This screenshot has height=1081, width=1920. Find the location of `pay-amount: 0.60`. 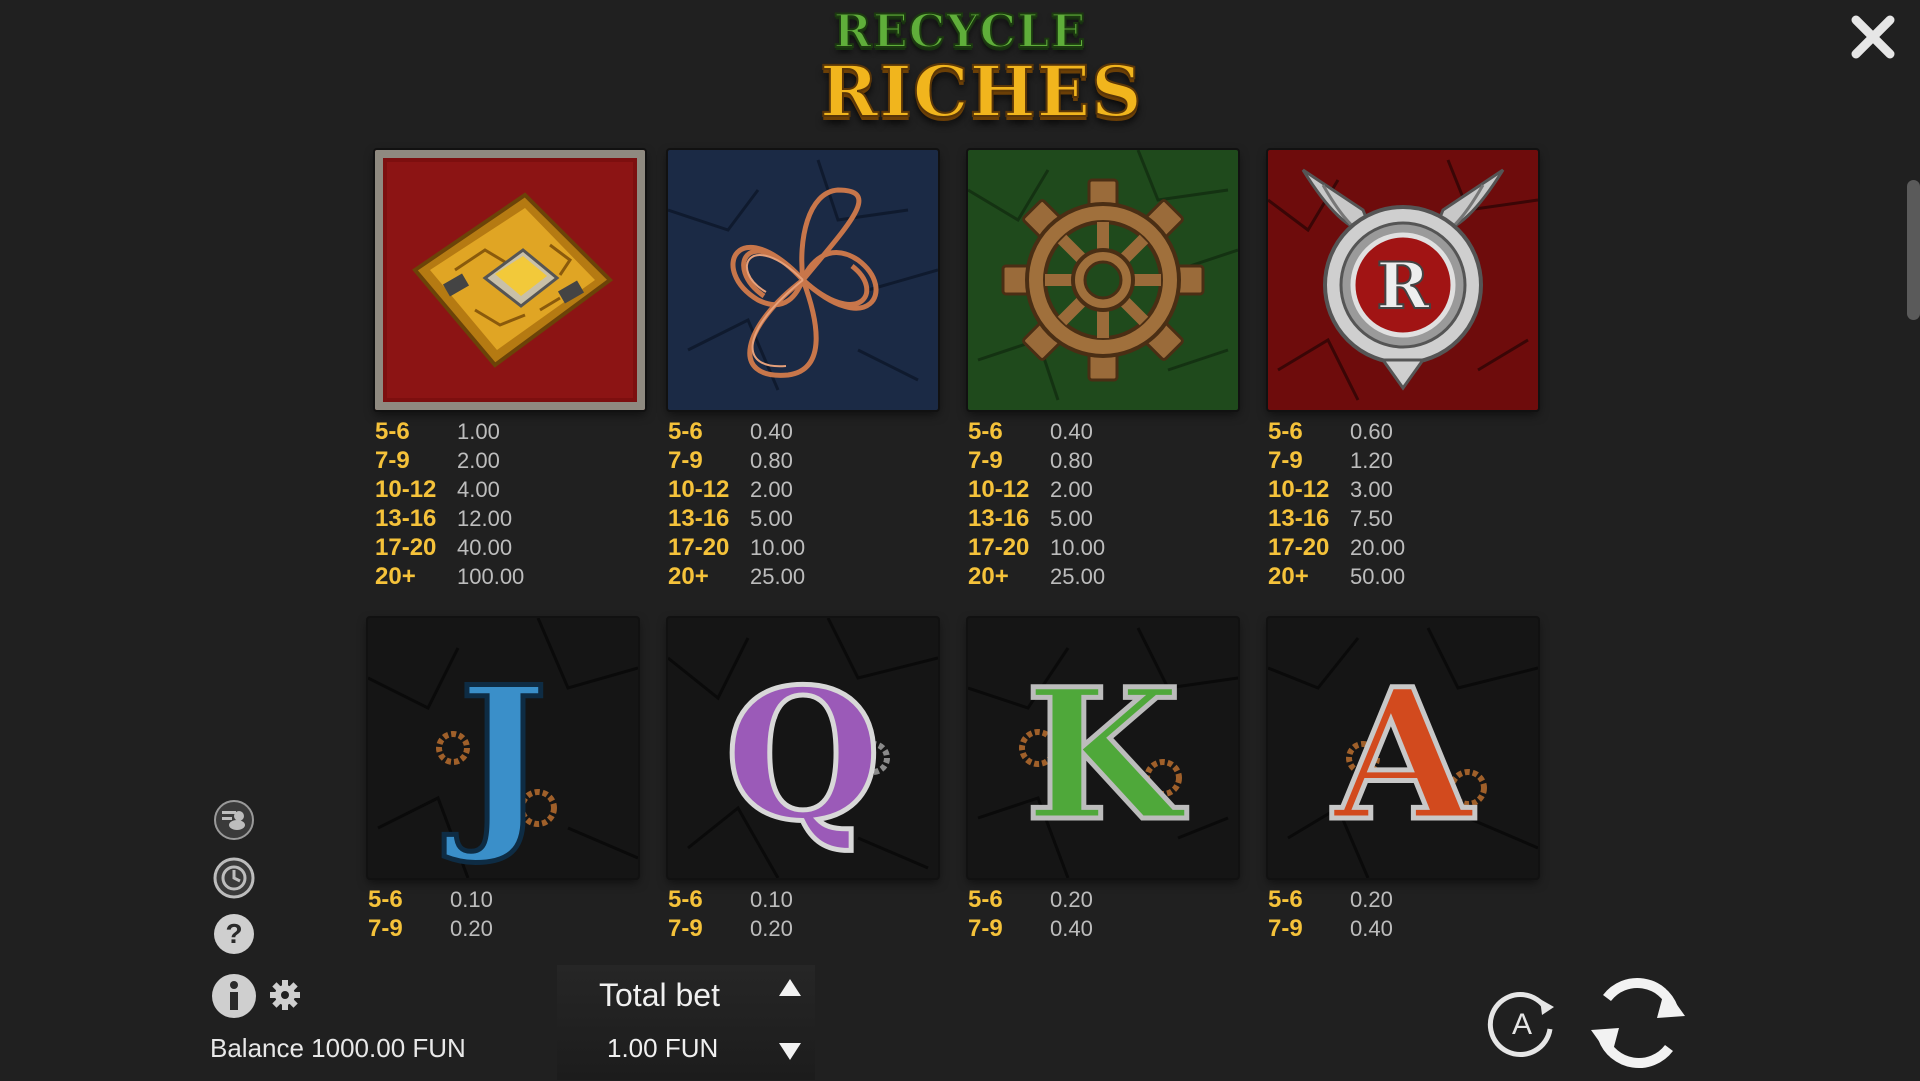

pay-amount: 0.60 is located at coordinates (1371, 431).